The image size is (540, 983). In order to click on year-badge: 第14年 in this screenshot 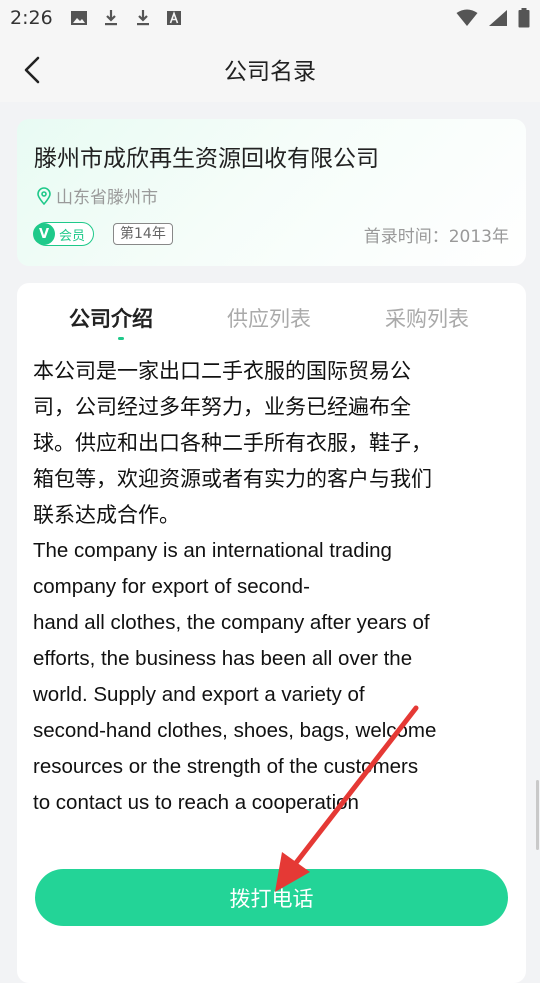, I will do `click(143, 234)`.